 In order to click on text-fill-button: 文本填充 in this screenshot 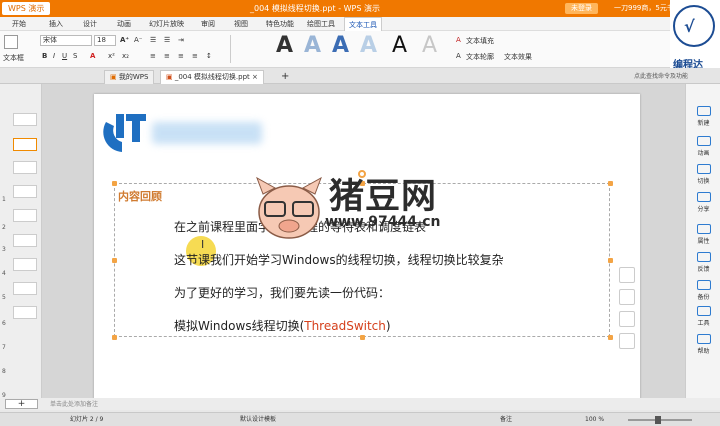, I will do `click(480, 41)`.